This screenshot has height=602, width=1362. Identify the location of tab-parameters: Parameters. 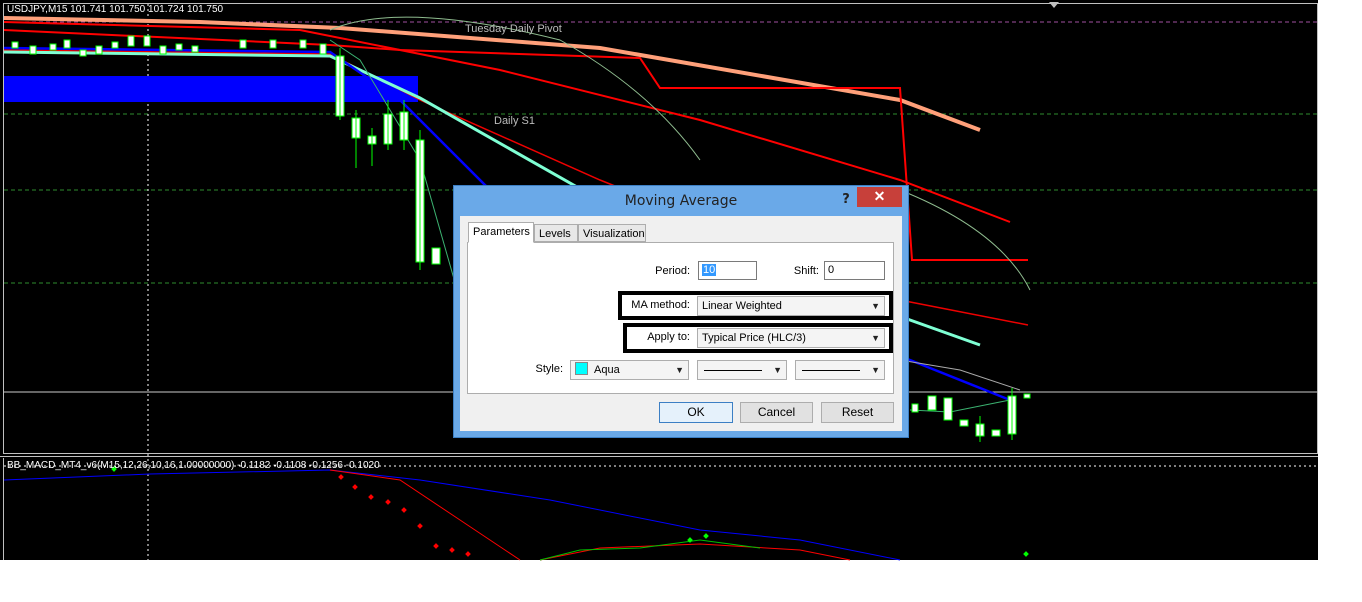
(501, 232).